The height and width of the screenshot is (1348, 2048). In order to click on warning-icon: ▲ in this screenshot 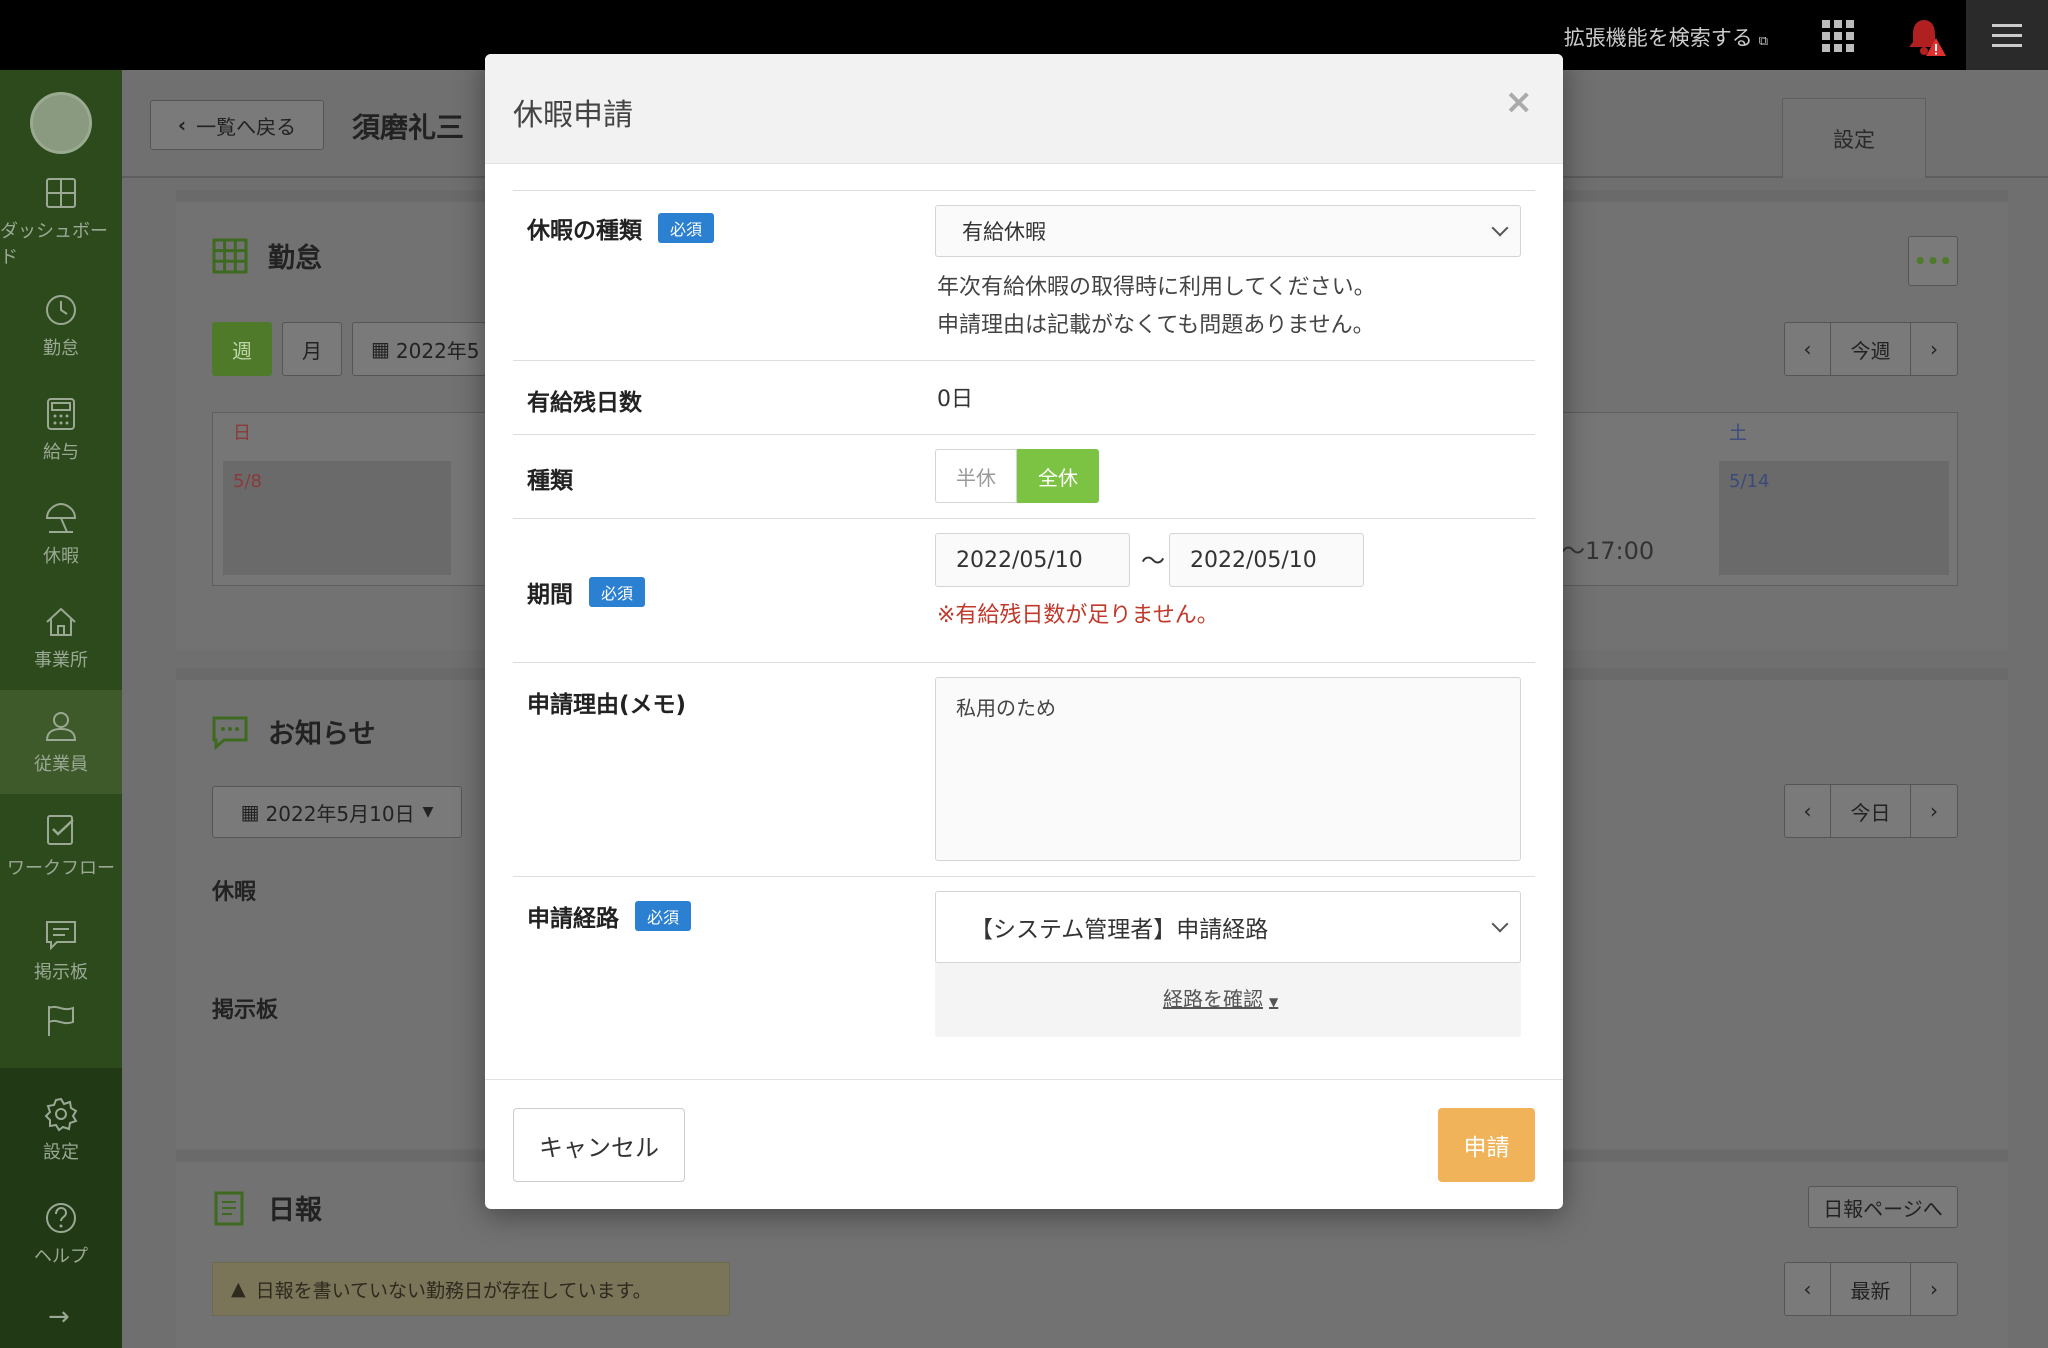, I will do `click(238, 1289)`.